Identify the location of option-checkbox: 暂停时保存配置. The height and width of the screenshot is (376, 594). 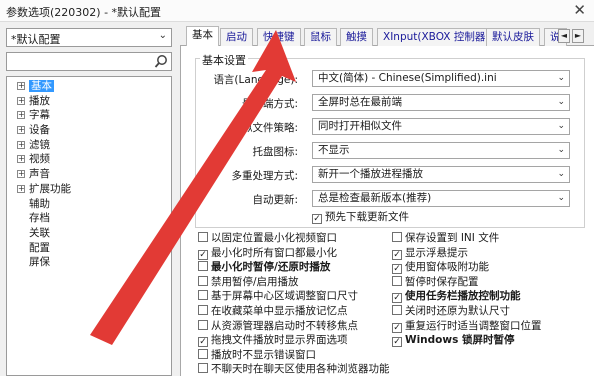
(435, 282).